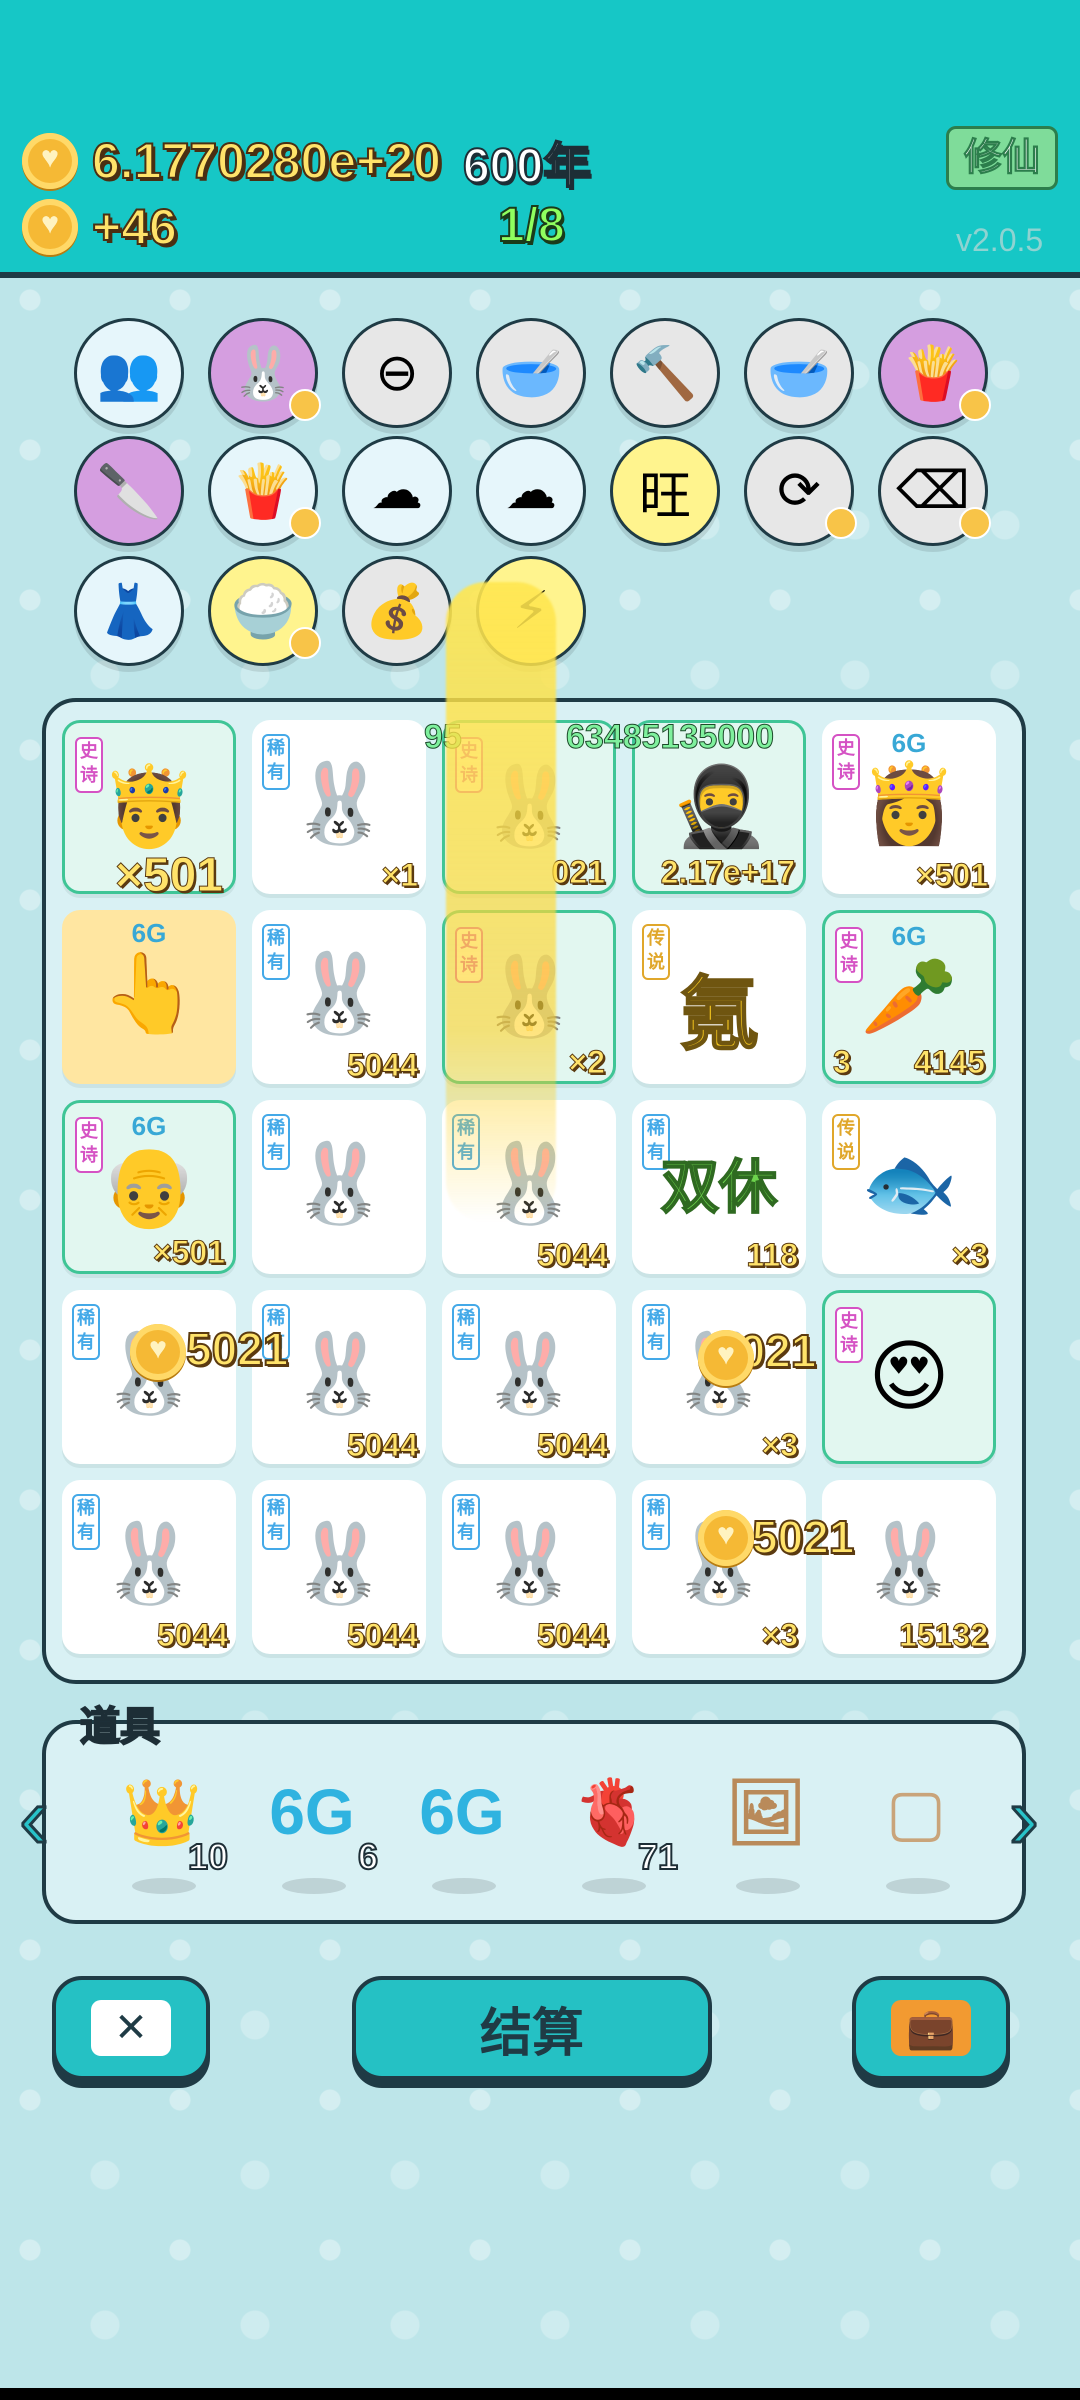  I want to click on bag-button: 💼, so click(931, 2028).